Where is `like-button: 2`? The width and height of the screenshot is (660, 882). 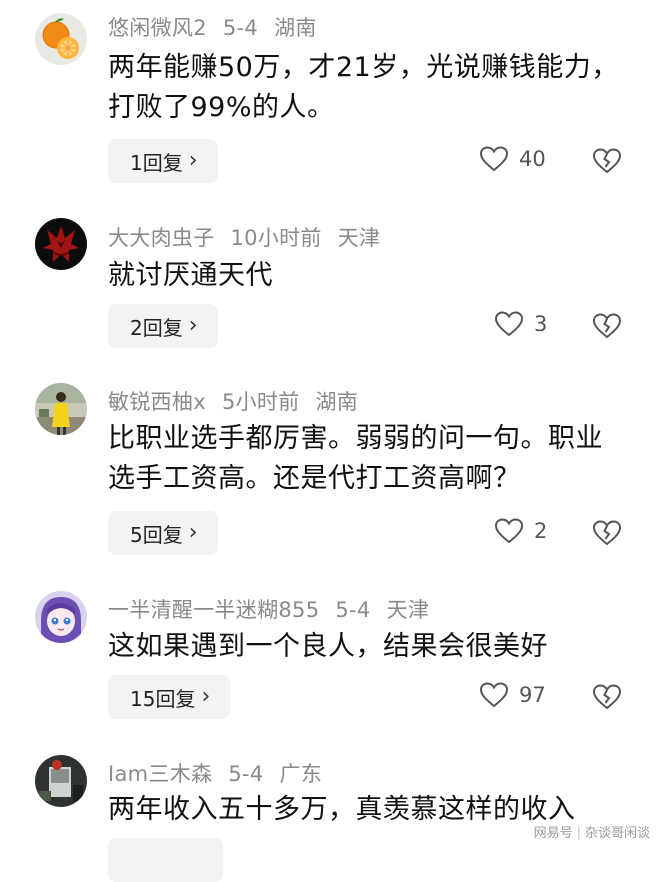 like-button: 2 is located at coordinates (520, 531).